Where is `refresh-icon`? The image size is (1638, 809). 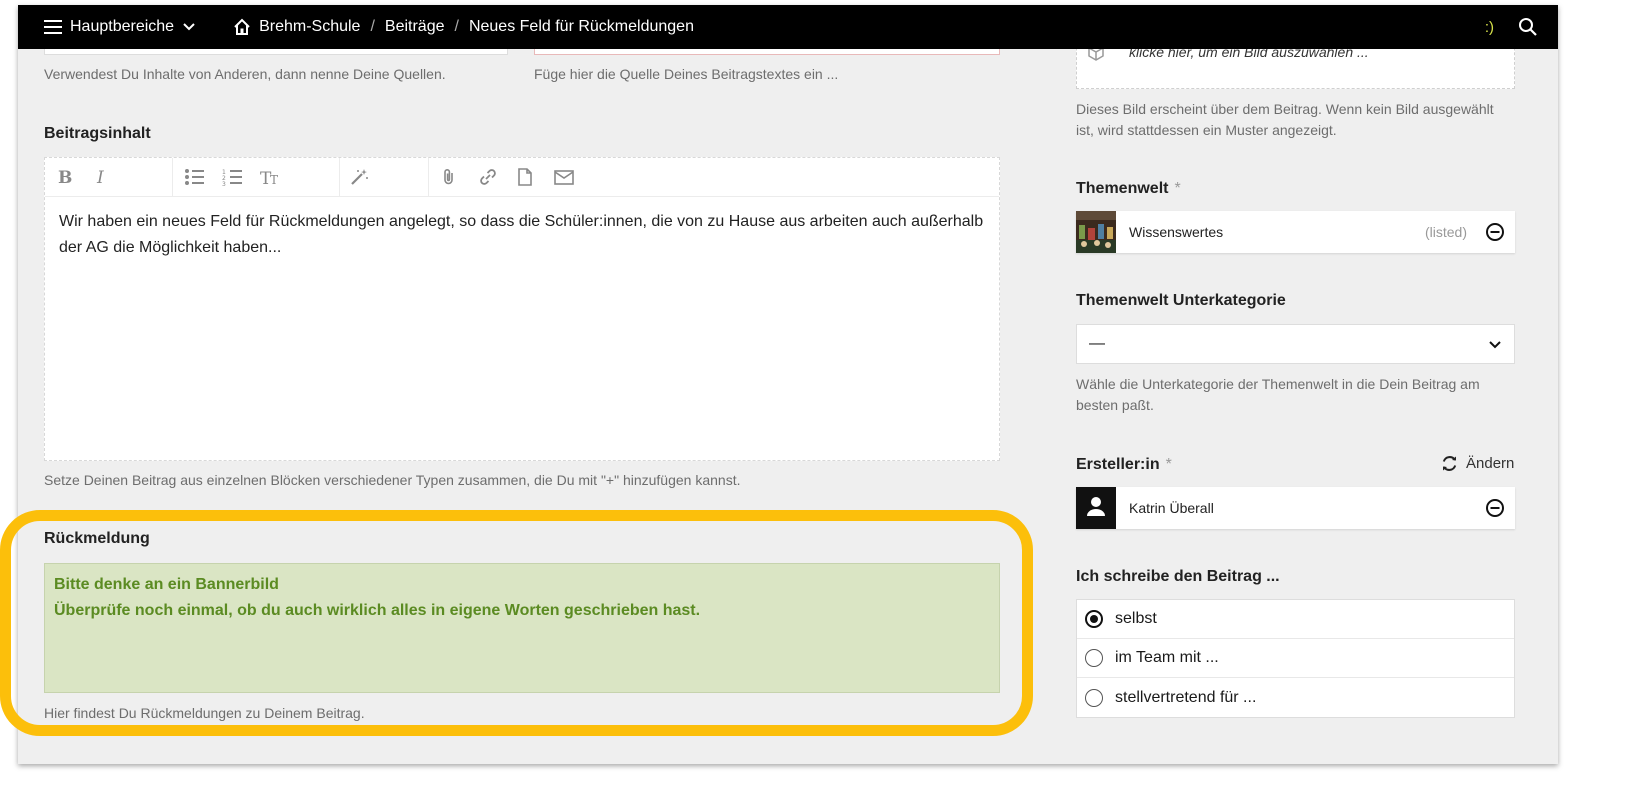 refresh-icon is located at coordinates (1449, 463).